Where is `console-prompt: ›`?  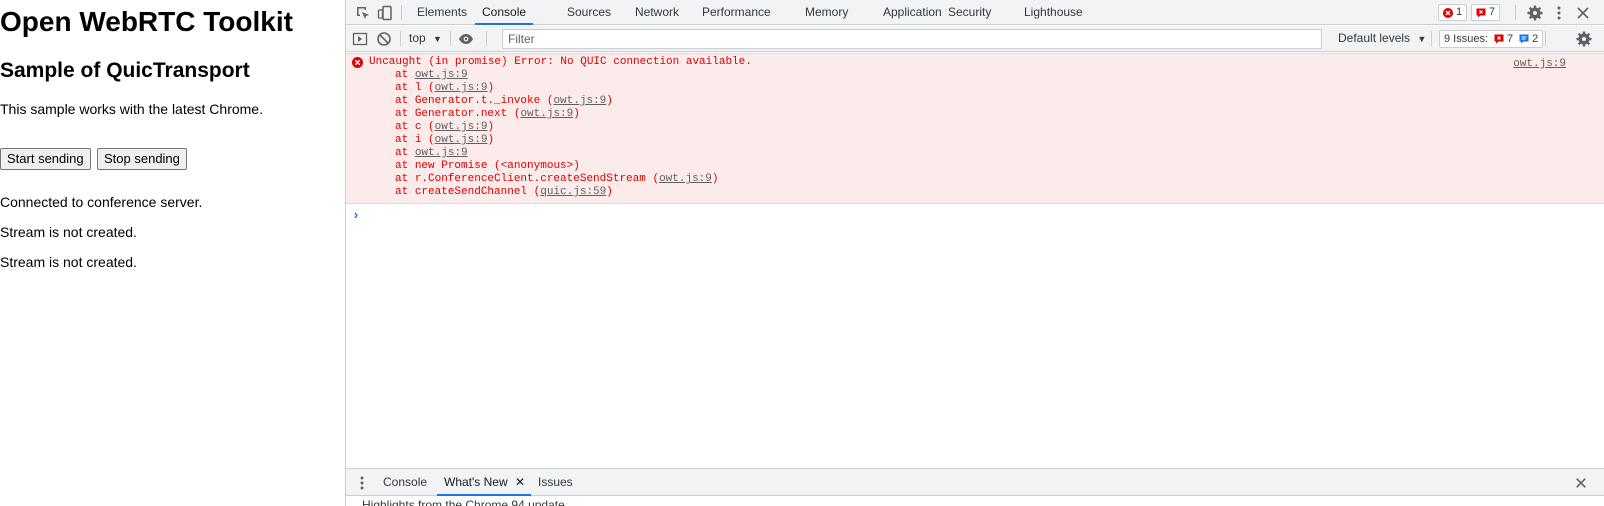 console-prompt: › is located at coordinates (356, 215).